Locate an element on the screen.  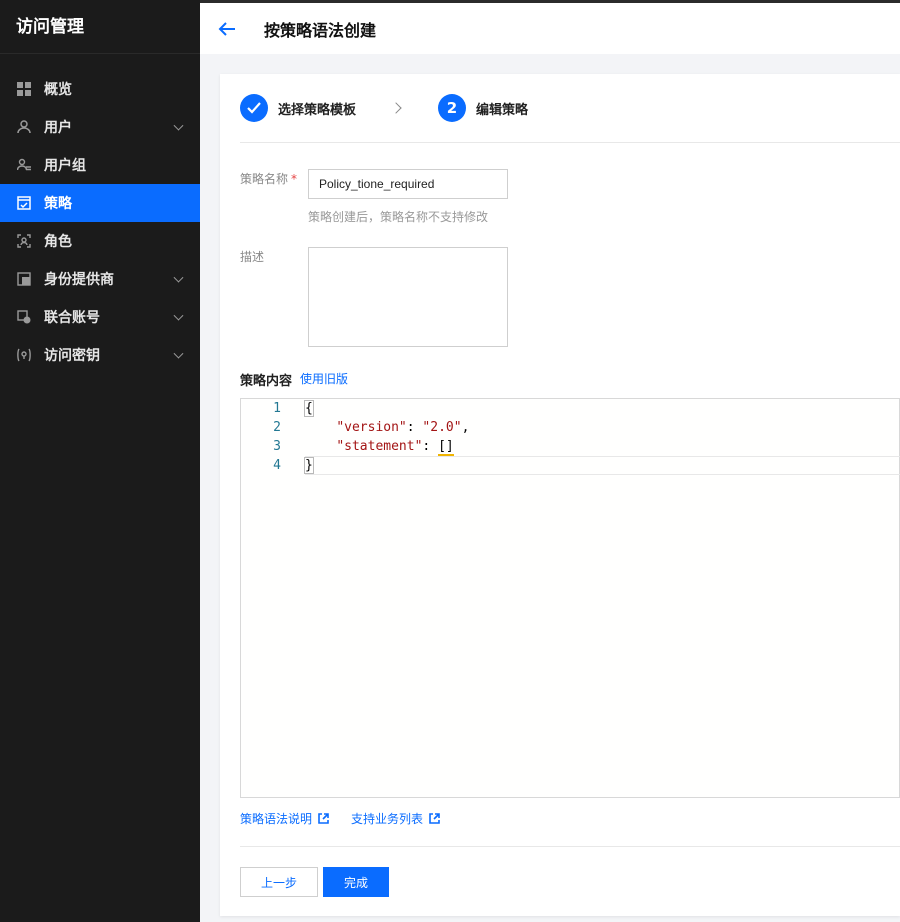
code-key: "version" is located at coordinates (371, 427).